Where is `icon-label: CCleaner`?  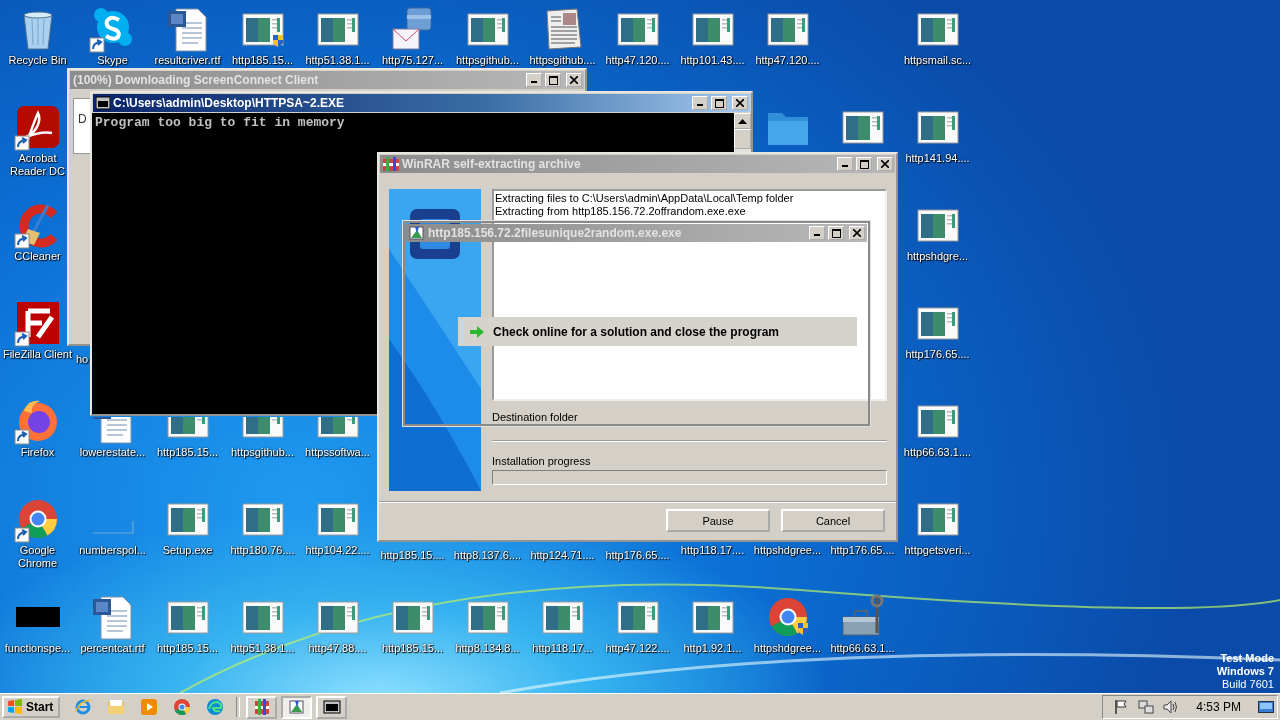 icon-label: CCleaner is located at coordinates (37, 256).